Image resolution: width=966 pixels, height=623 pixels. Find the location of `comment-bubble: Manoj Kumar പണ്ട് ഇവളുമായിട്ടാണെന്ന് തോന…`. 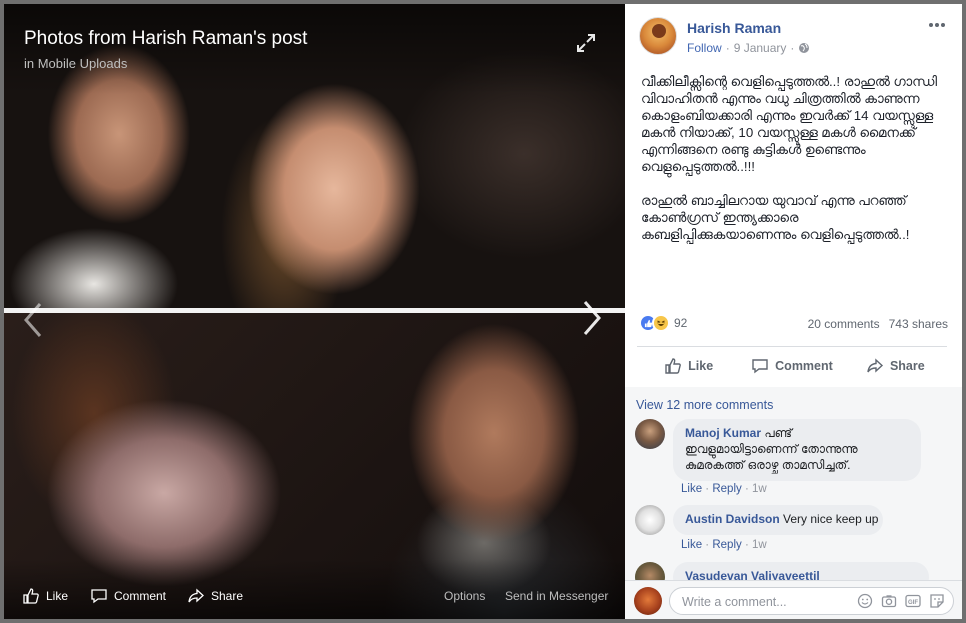

comment-bubble: Manoj Kumar പണ്ട് ഇവളുമായിട്ടാണെന്ന് തോന… is located at coordinates (797, 450).